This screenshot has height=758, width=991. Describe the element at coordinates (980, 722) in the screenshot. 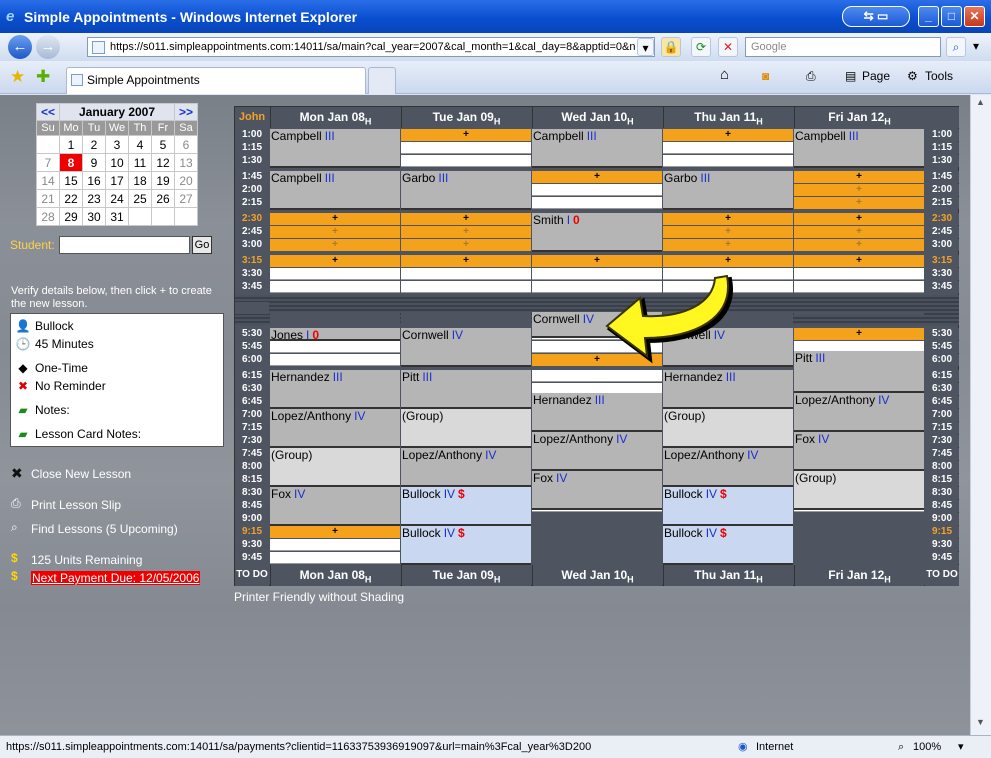

I see `scroll-down-arrow: ▼` at that location.